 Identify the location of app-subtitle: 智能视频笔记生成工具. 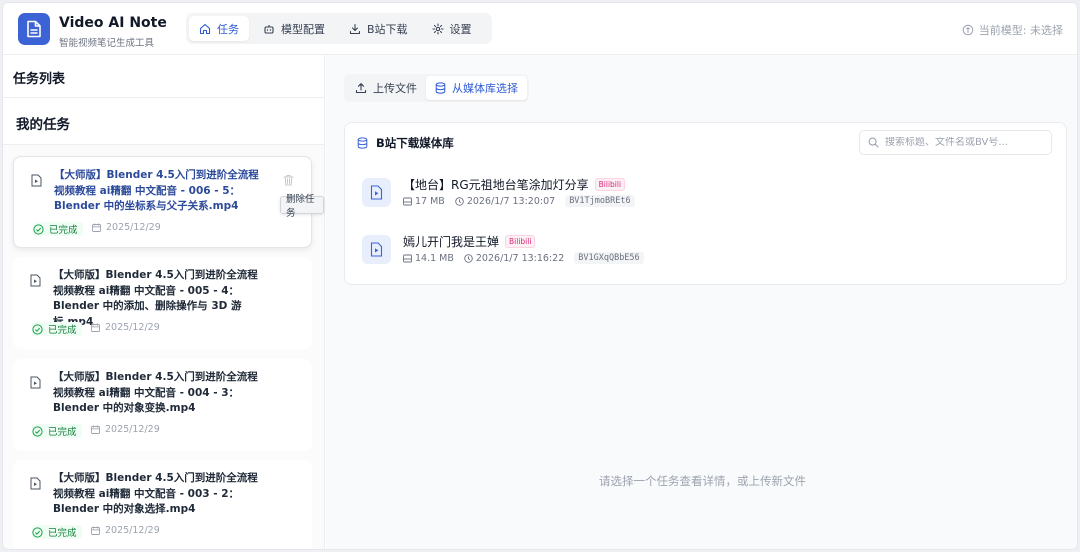
(107, 43).